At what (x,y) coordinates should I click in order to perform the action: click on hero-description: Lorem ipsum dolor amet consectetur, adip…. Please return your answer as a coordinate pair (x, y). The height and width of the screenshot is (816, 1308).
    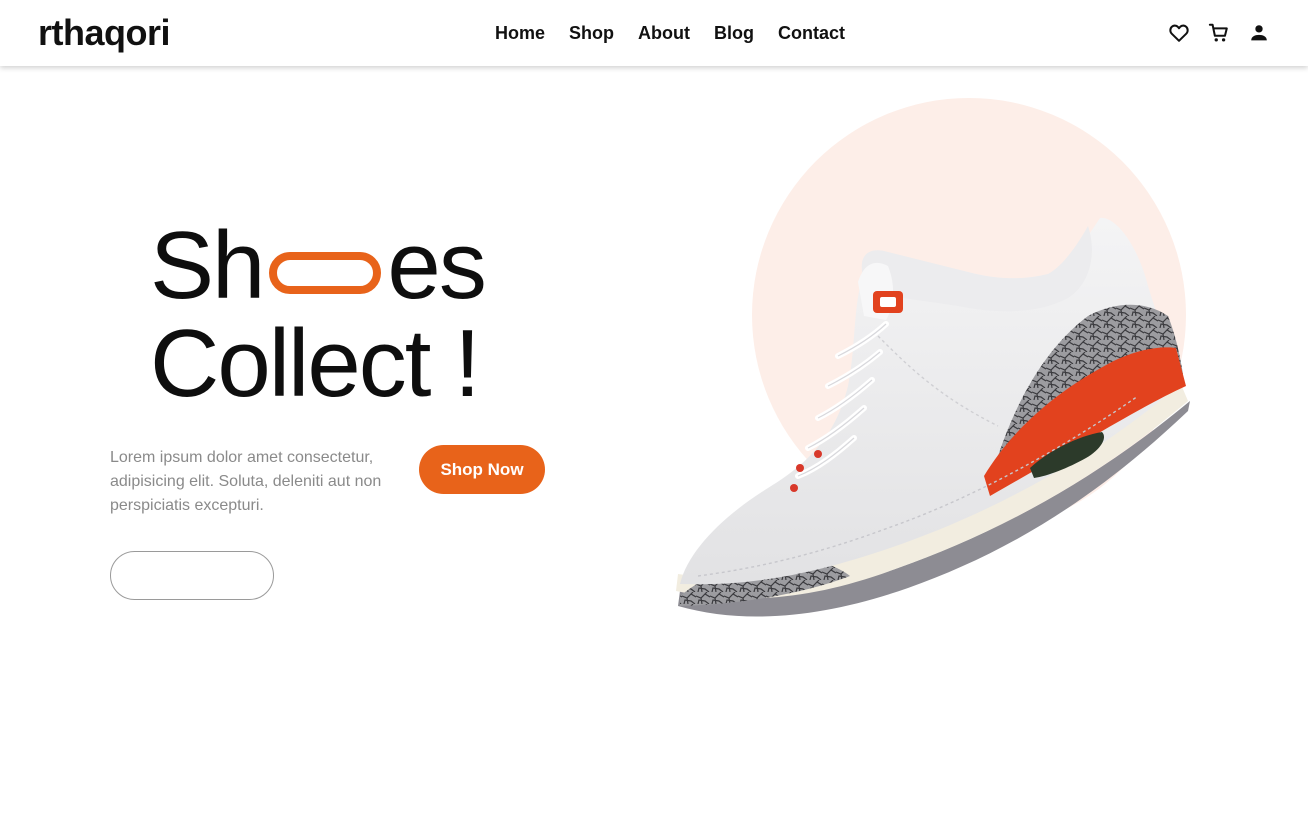
    Looking at the image, I should click on (246, 481).